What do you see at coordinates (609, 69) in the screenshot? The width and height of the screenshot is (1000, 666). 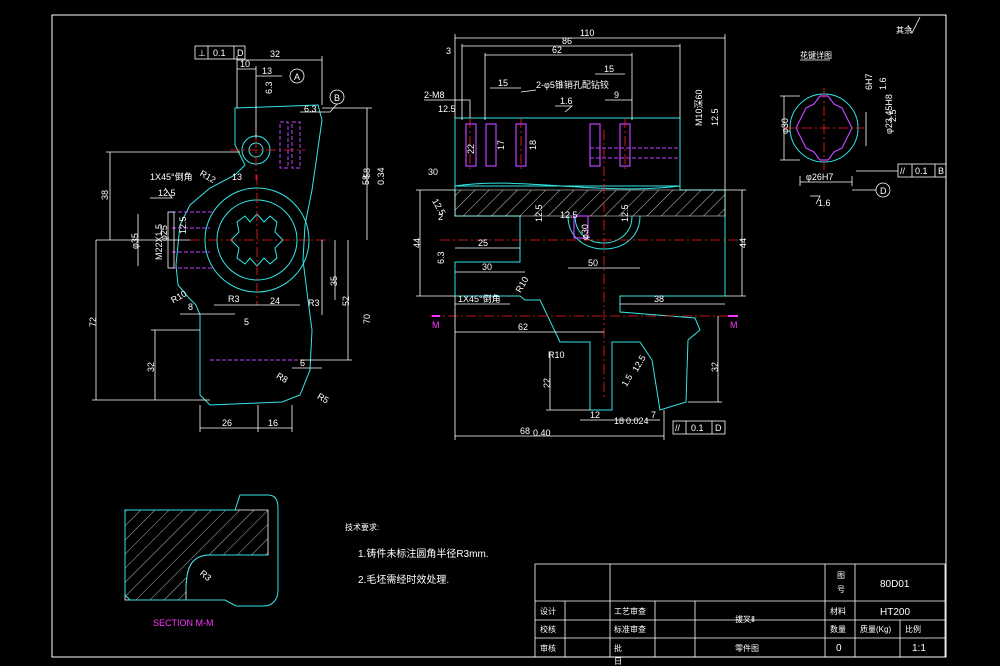 I see `dim-15-b: 15` at bounding box center [609, 69].